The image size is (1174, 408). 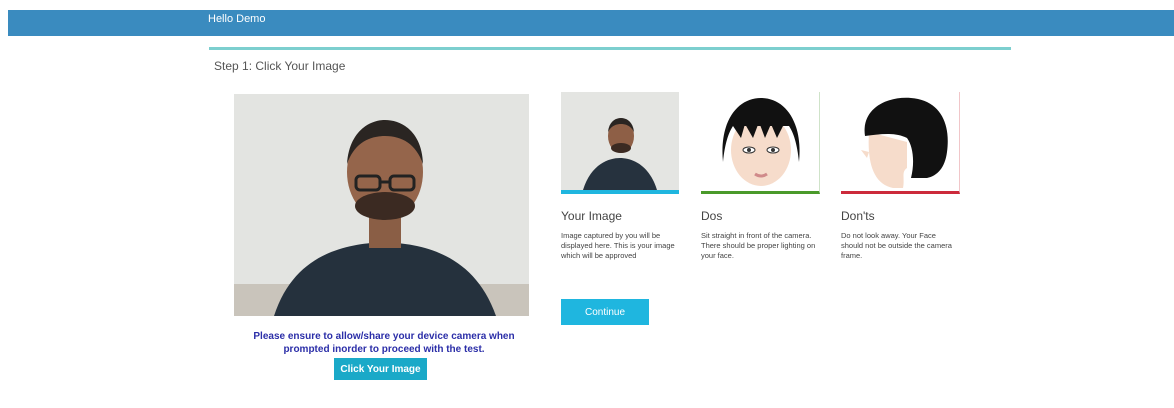 I want to click on front-face-icon, so click(x=761, y=142).